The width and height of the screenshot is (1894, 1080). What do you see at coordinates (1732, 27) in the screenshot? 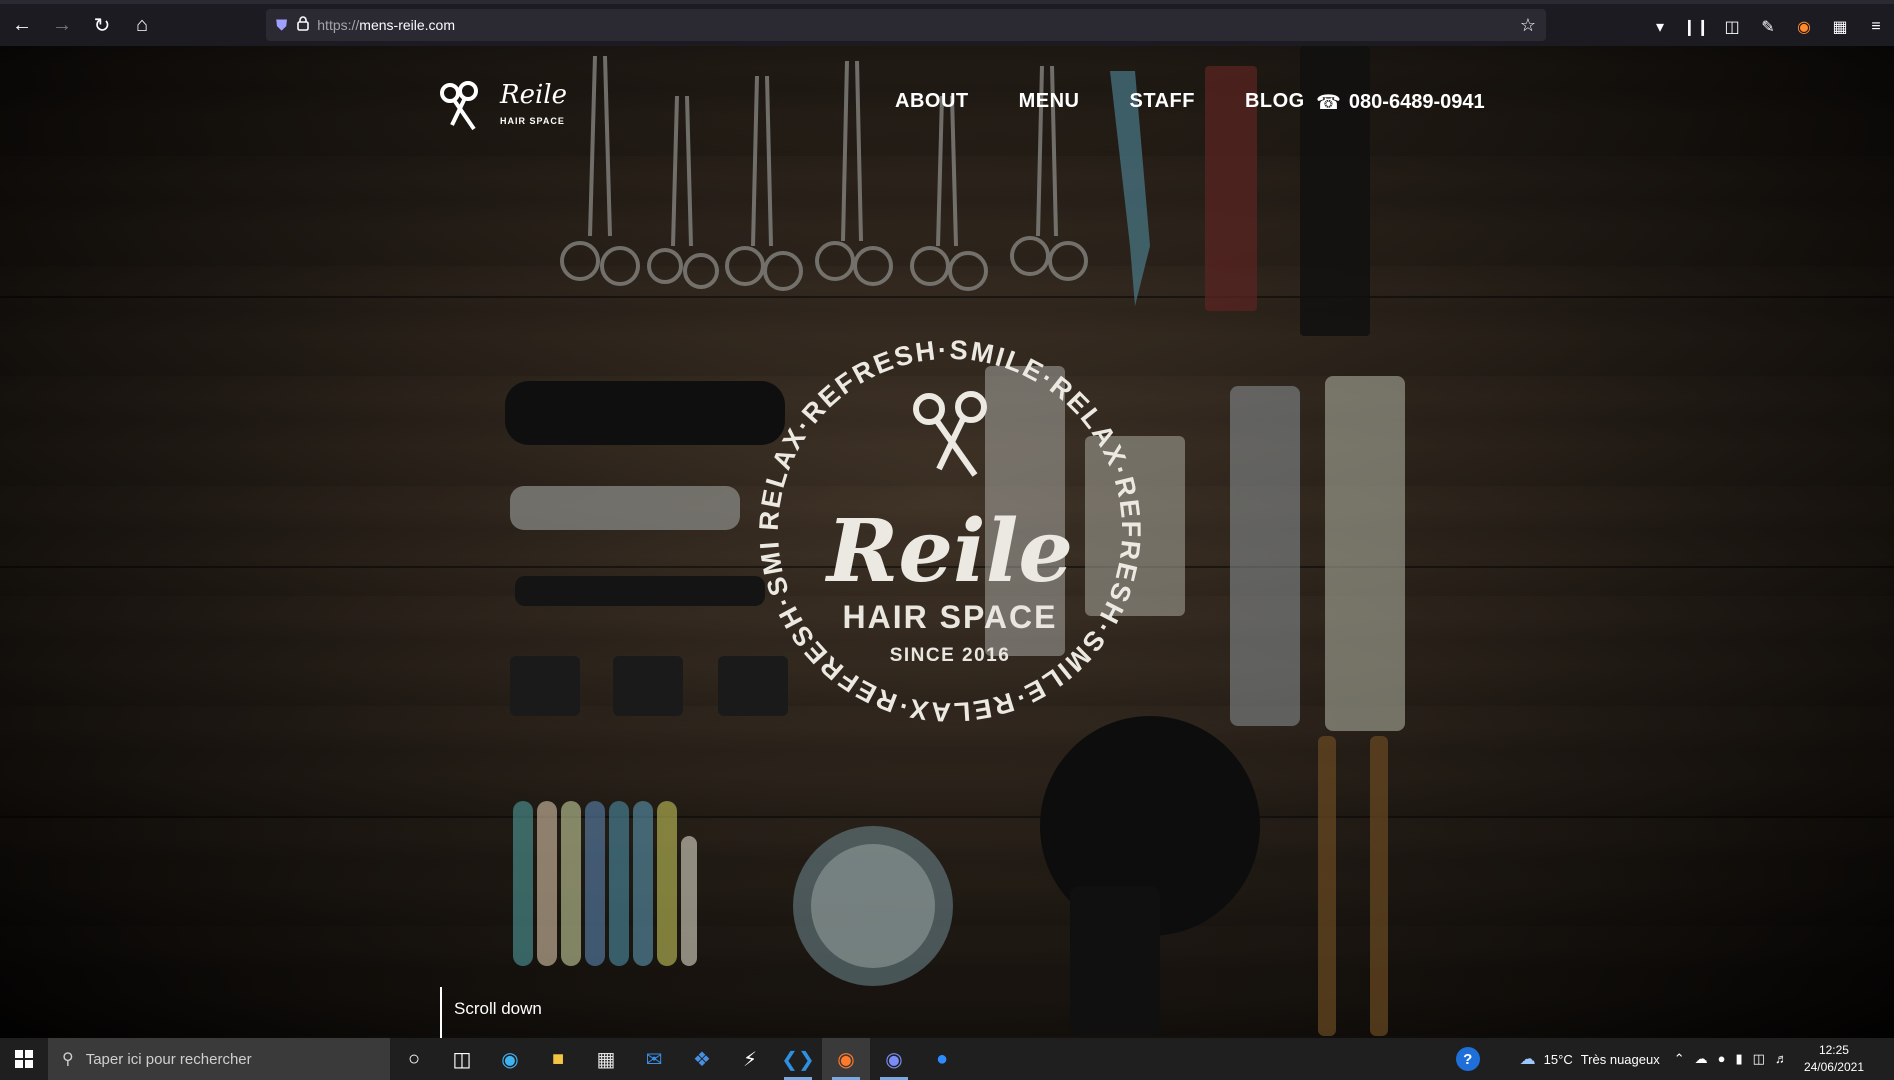
I see `sidebar-icon: ◫` at bounding box center [1732, 27].